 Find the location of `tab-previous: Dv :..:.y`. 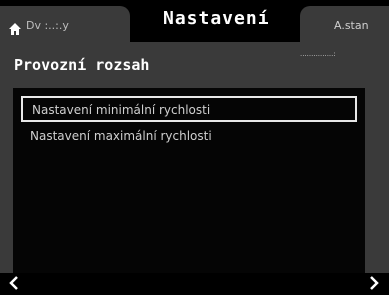

tab-previous: Dv :..:.y is located at coordinates (65, 24).